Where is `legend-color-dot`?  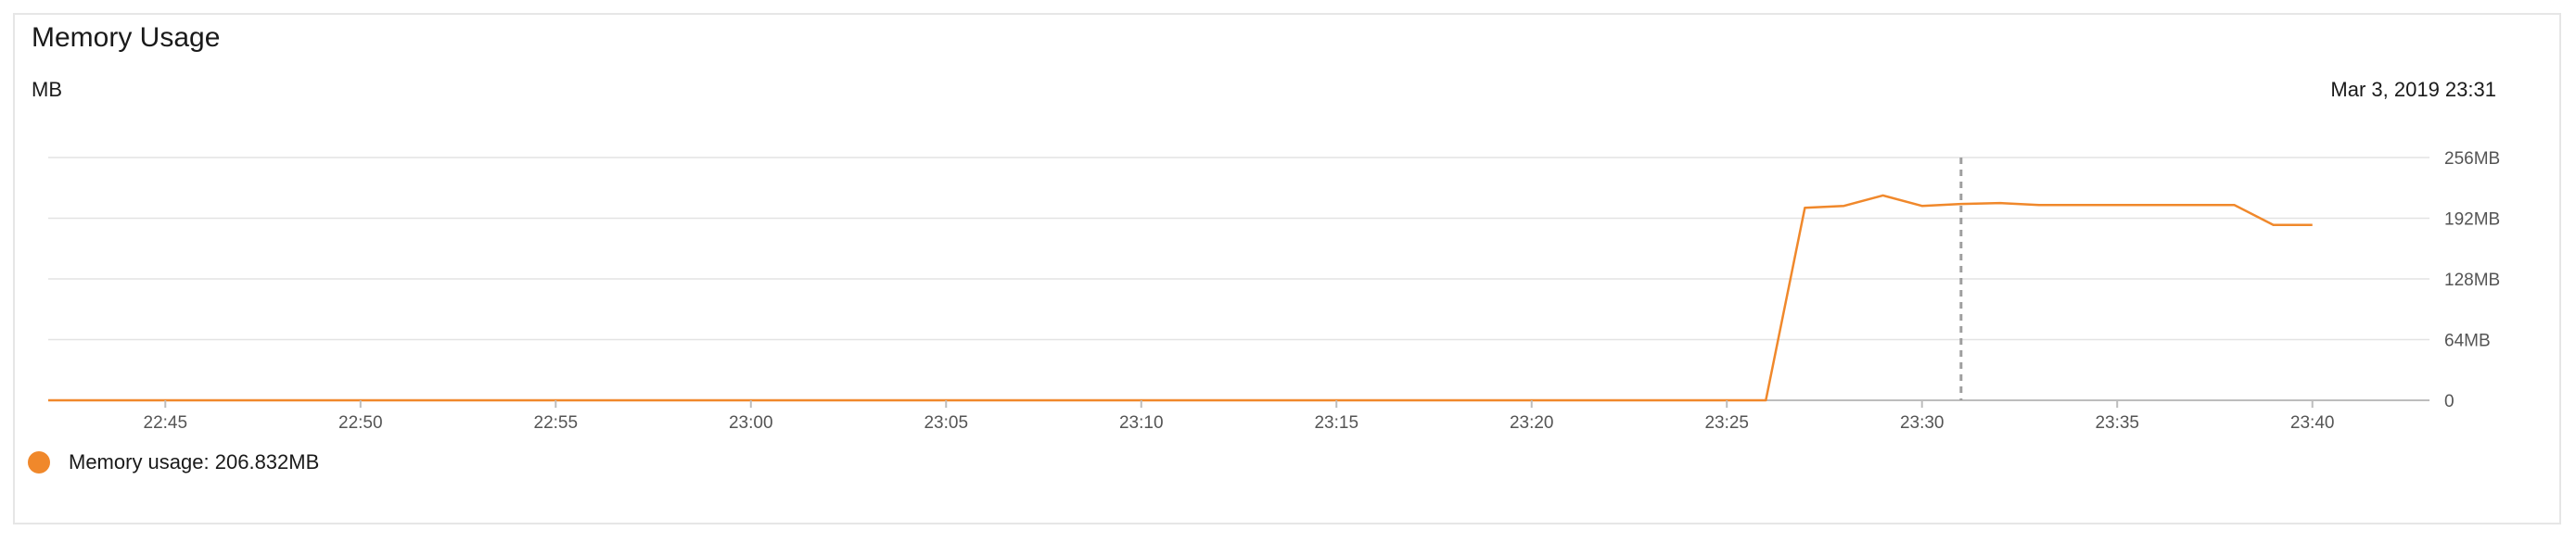
legend-color-dot is located at coordinates (39, 462).